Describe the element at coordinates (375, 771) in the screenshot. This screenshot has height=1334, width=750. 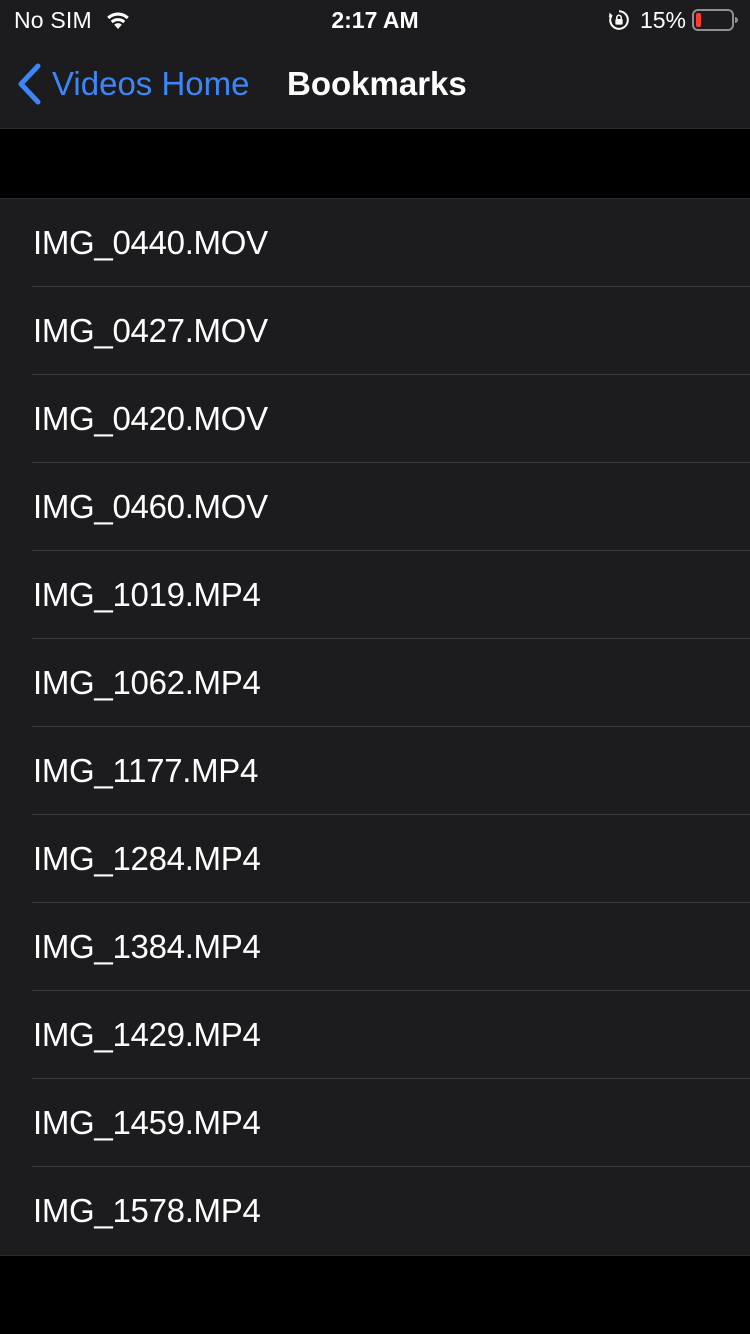
I see `list-item: IMG_1177.MP4` at that location.